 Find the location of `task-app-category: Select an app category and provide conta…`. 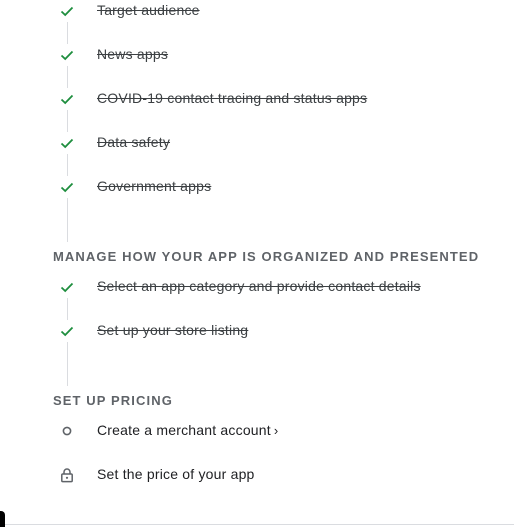

task-app-category: Select an app category and provide conta… is located at coordinates (257, 288).